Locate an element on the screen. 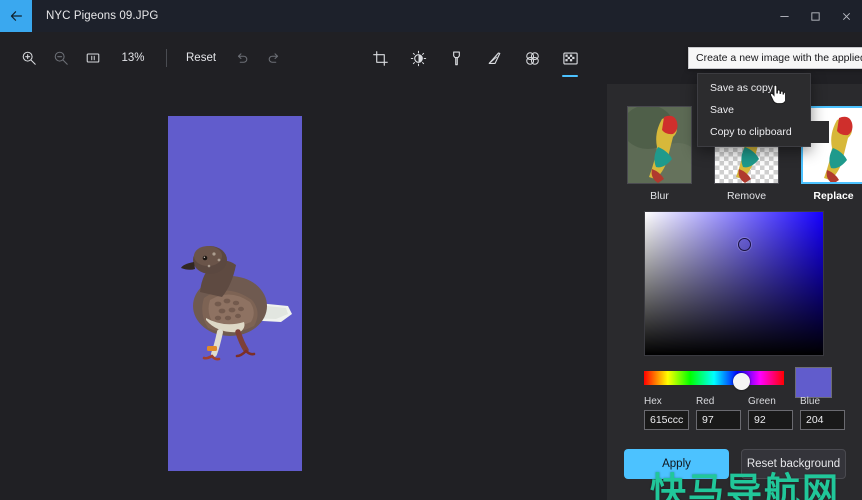  erase-tool-button is located at coordinates (494, 58).